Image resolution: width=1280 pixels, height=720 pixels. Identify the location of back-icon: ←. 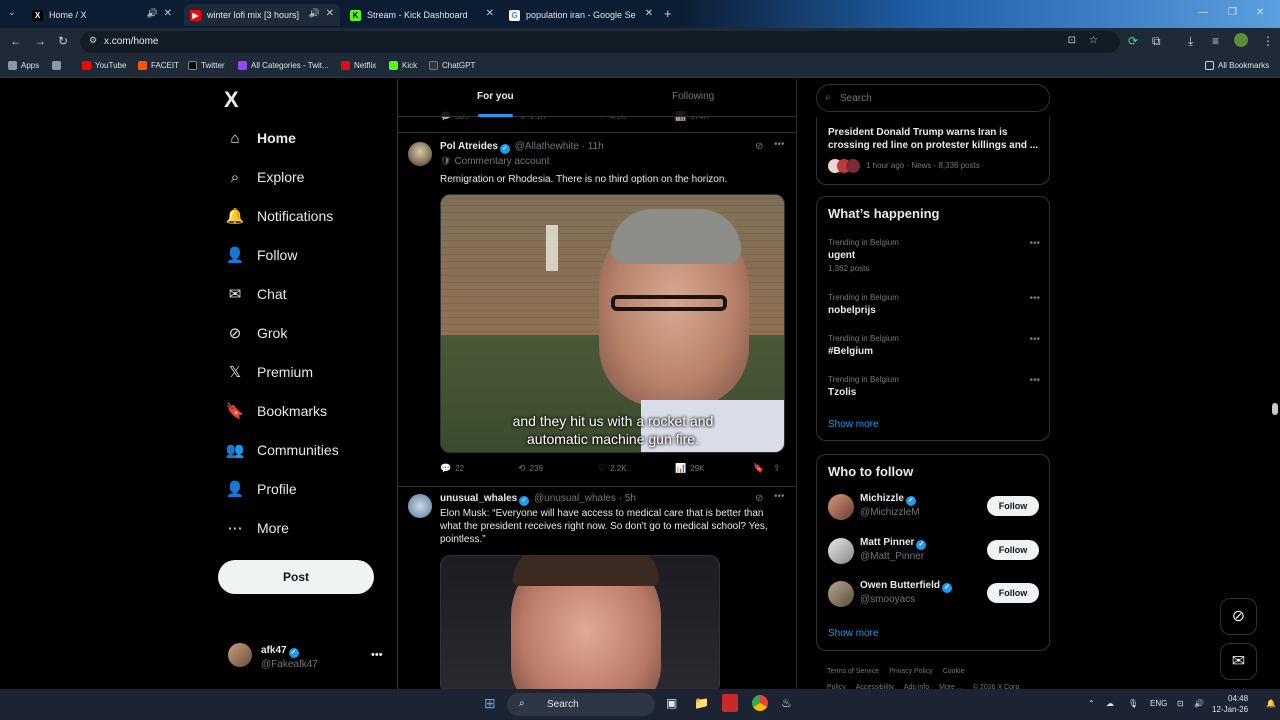
(16, 41).